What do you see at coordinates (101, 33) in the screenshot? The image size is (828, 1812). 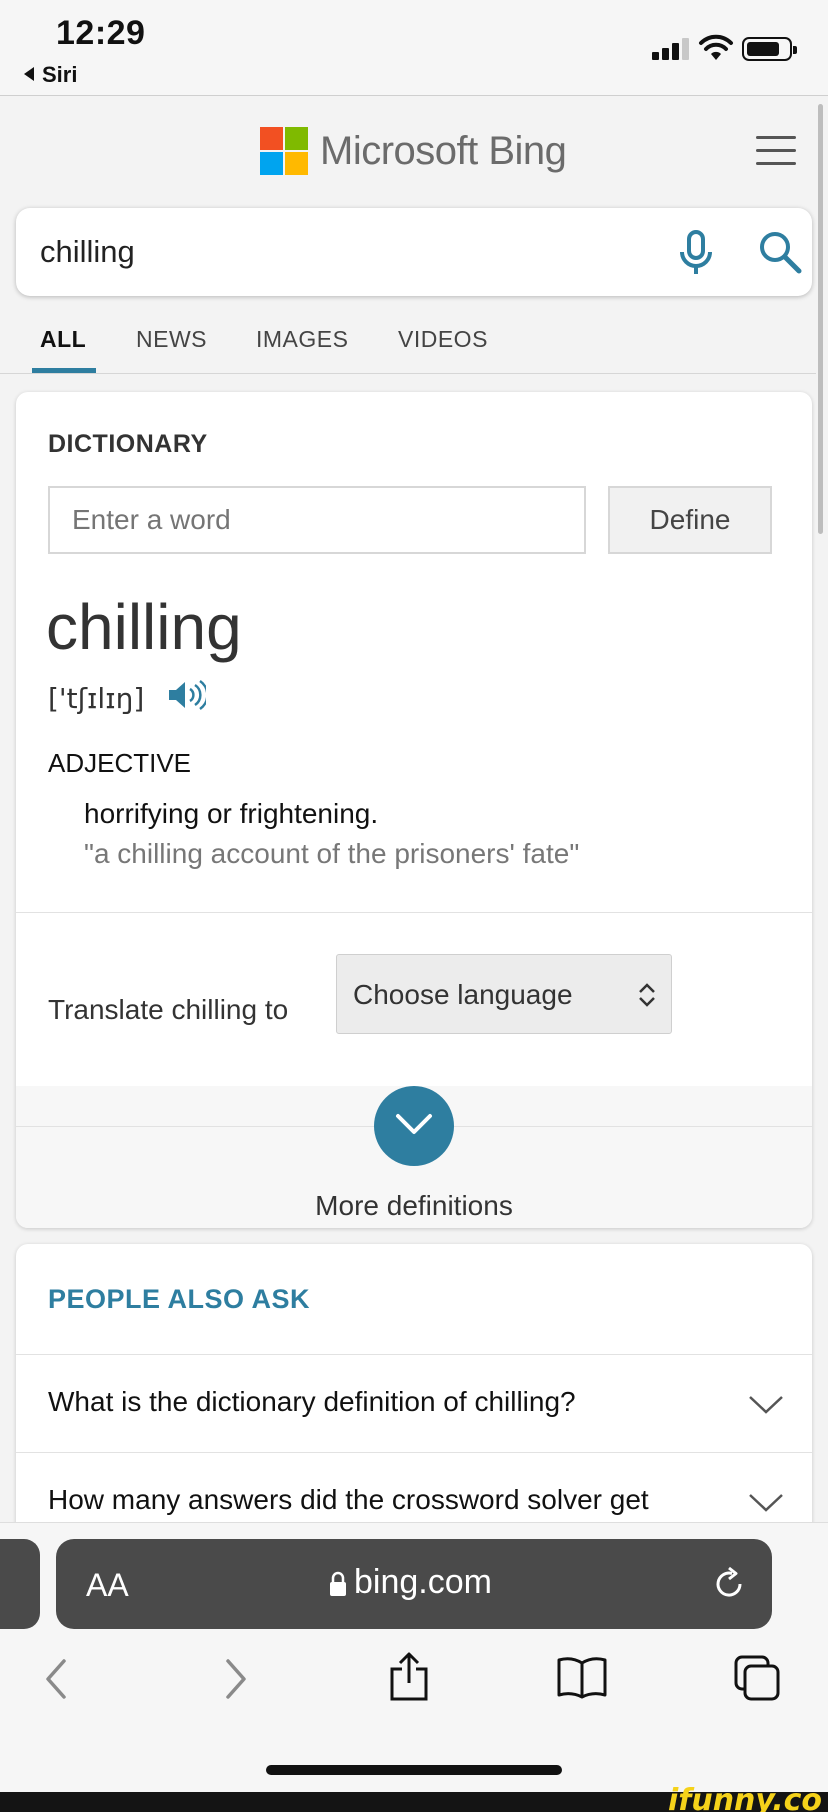 I see `status-time: 12:29` at bounding box center [101, 33].